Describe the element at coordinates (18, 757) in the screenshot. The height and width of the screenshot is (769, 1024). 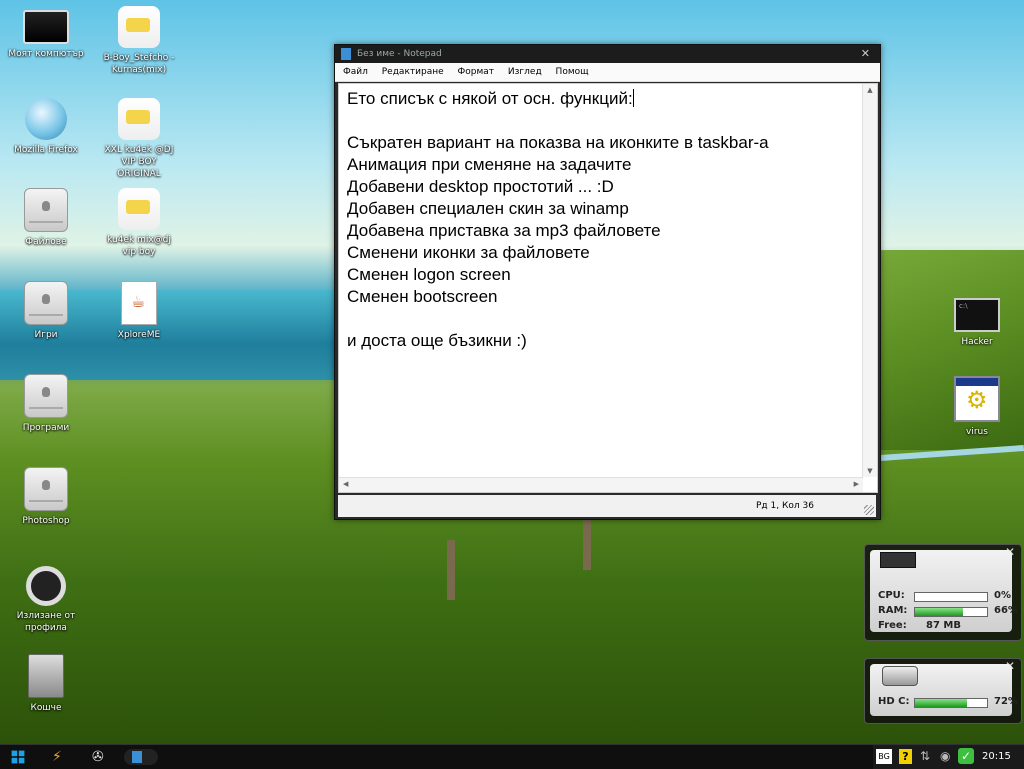
I see `start-button` at that location.